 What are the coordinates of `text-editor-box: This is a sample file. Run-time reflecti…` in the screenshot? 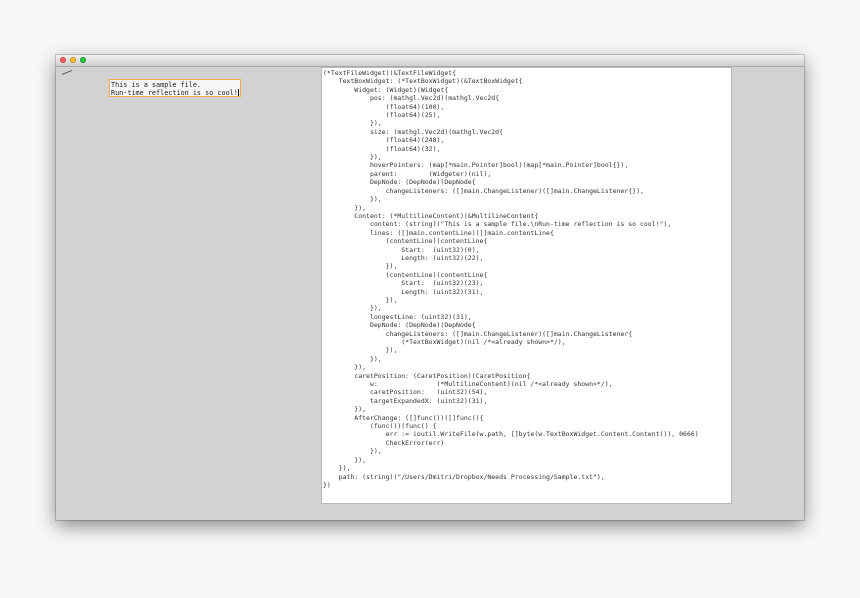 It's located at (175, 88).